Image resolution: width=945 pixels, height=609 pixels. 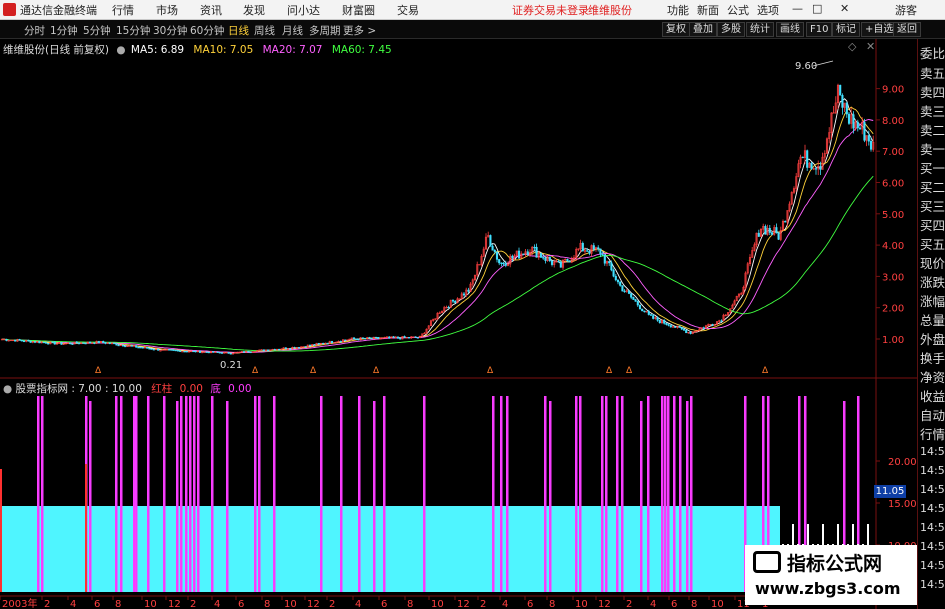 What do you see at coordinates (907, 29) in the screenshot?
I see `back-button: 返回` at bounding box center [907, 29].